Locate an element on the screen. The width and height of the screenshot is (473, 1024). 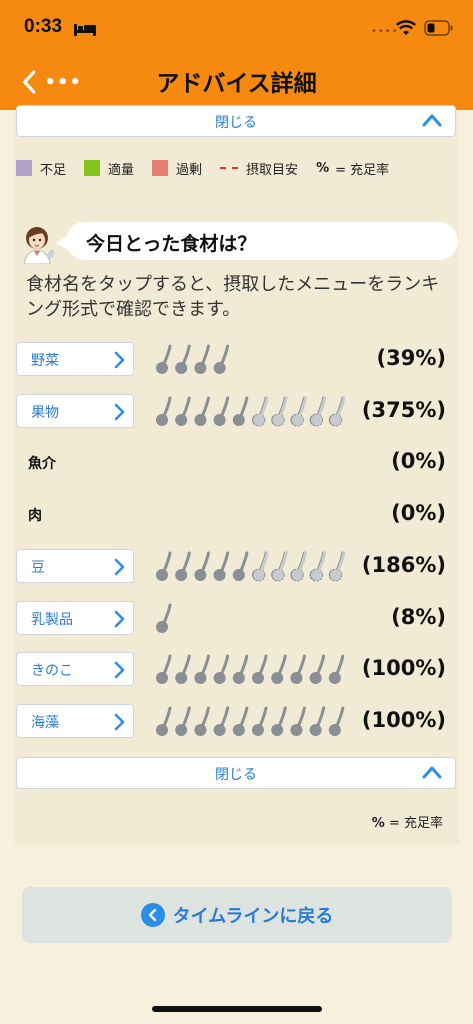
food-button: 海藻 is located at coordinates (75, 721).